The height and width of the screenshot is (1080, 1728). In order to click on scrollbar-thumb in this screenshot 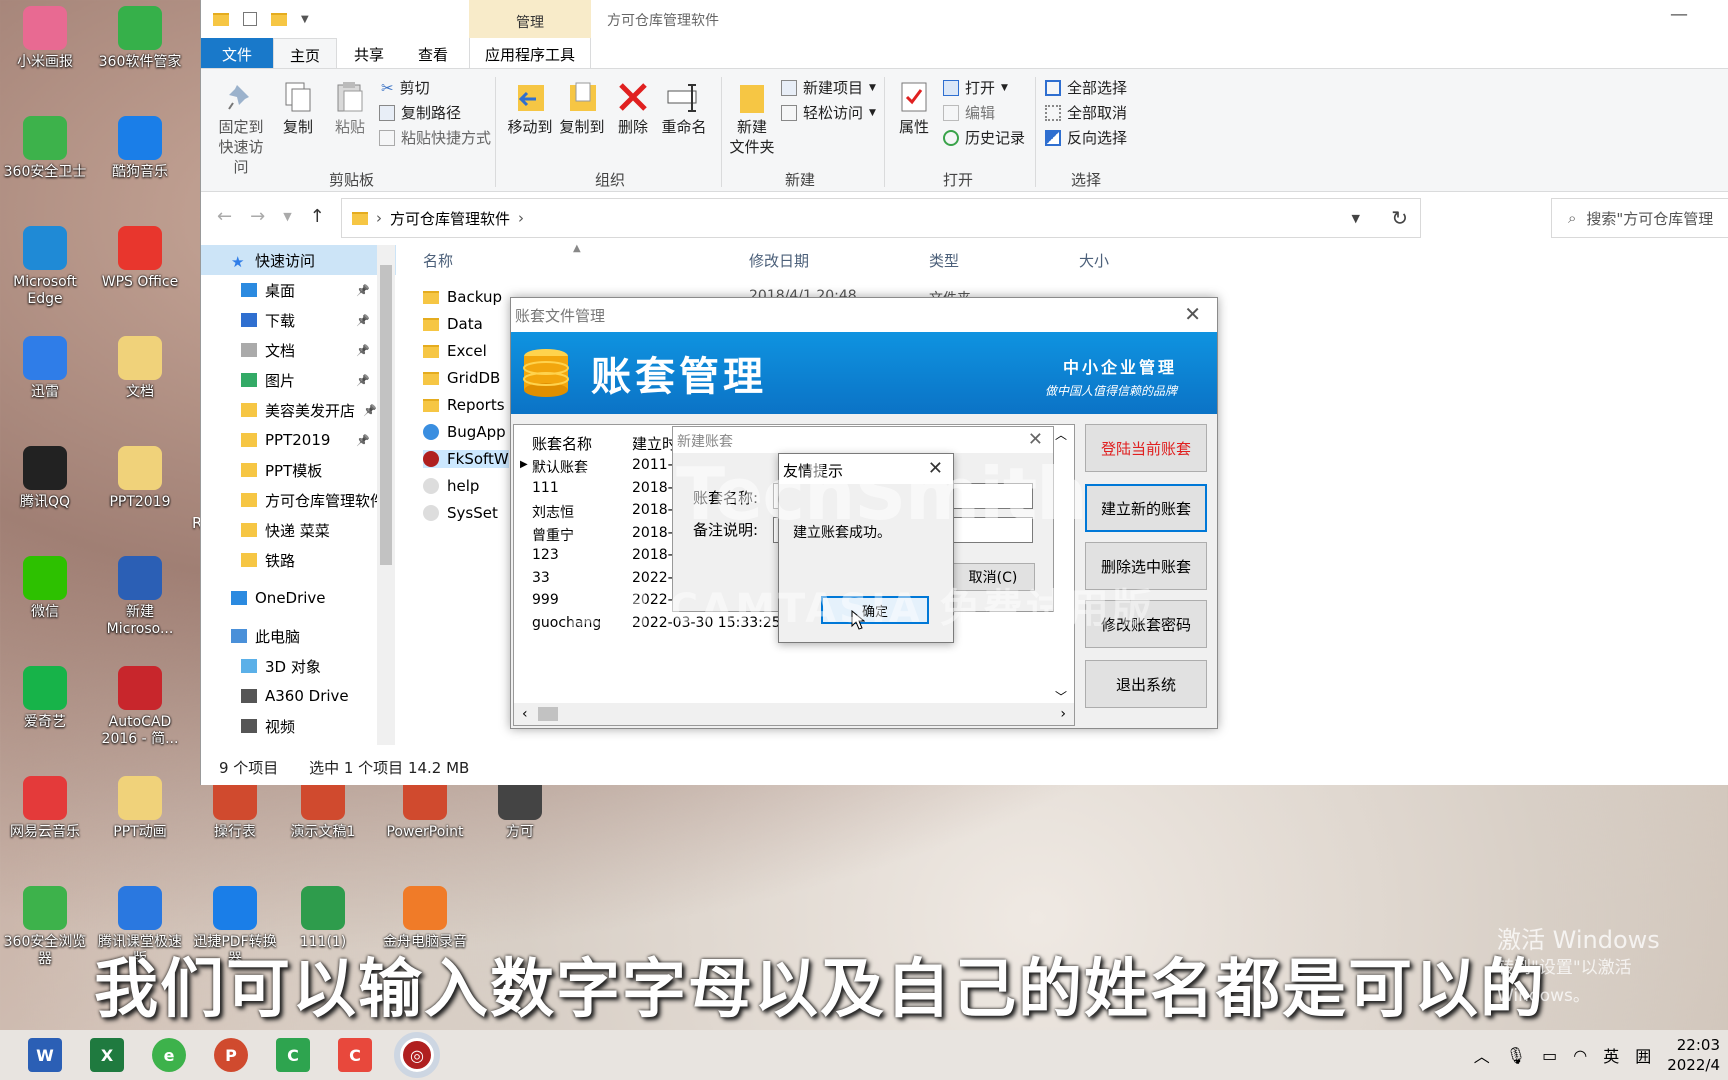, I will do `click(386, 415)`.